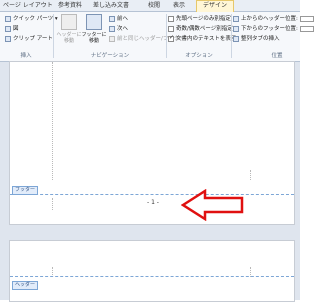 This screenshot has height=302, width=320. I want to click on header-position-field: 上からのヘッダー位置:, so click(273, 19).